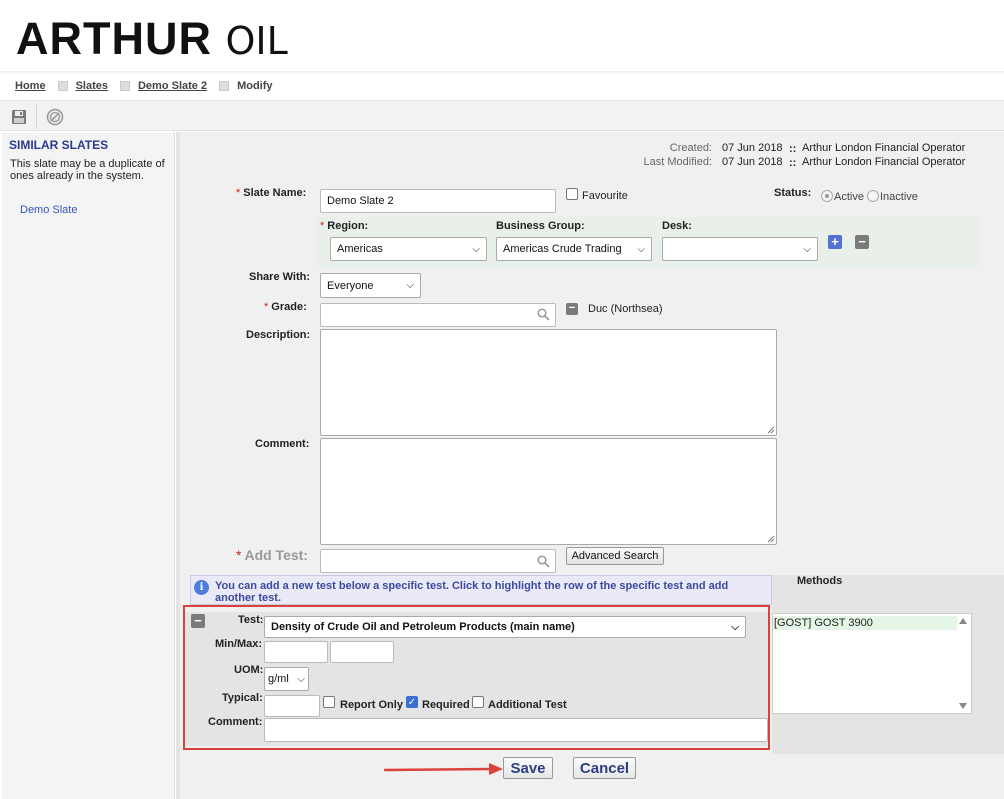  Describe the element at coordinates (604, 768) in the screenshot. I see `cancel-button: Cancel` at that location.